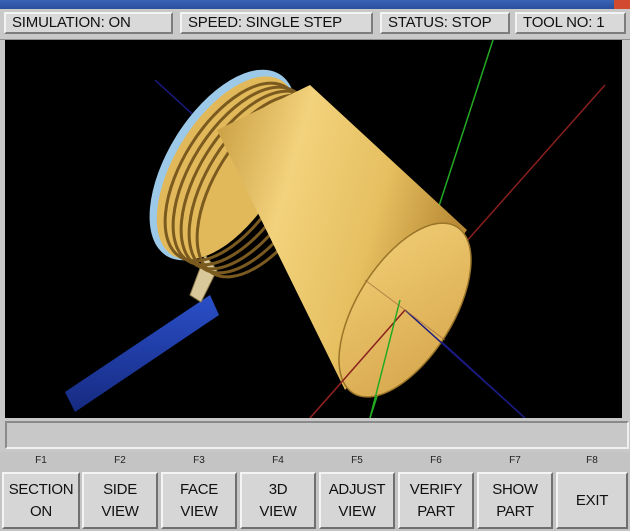  Describe the element at coordinates (436, 500) in the screenshot. I see `verify-part-button: VERIFY PART` at that location.